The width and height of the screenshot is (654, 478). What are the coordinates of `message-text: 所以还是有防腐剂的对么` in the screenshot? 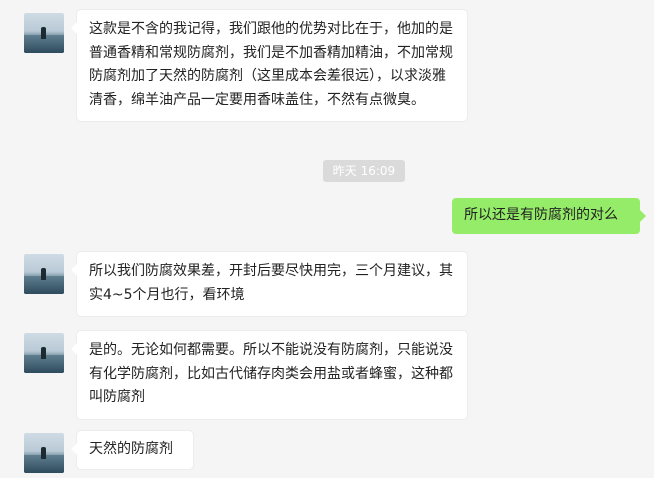 It's located at (541, 215).